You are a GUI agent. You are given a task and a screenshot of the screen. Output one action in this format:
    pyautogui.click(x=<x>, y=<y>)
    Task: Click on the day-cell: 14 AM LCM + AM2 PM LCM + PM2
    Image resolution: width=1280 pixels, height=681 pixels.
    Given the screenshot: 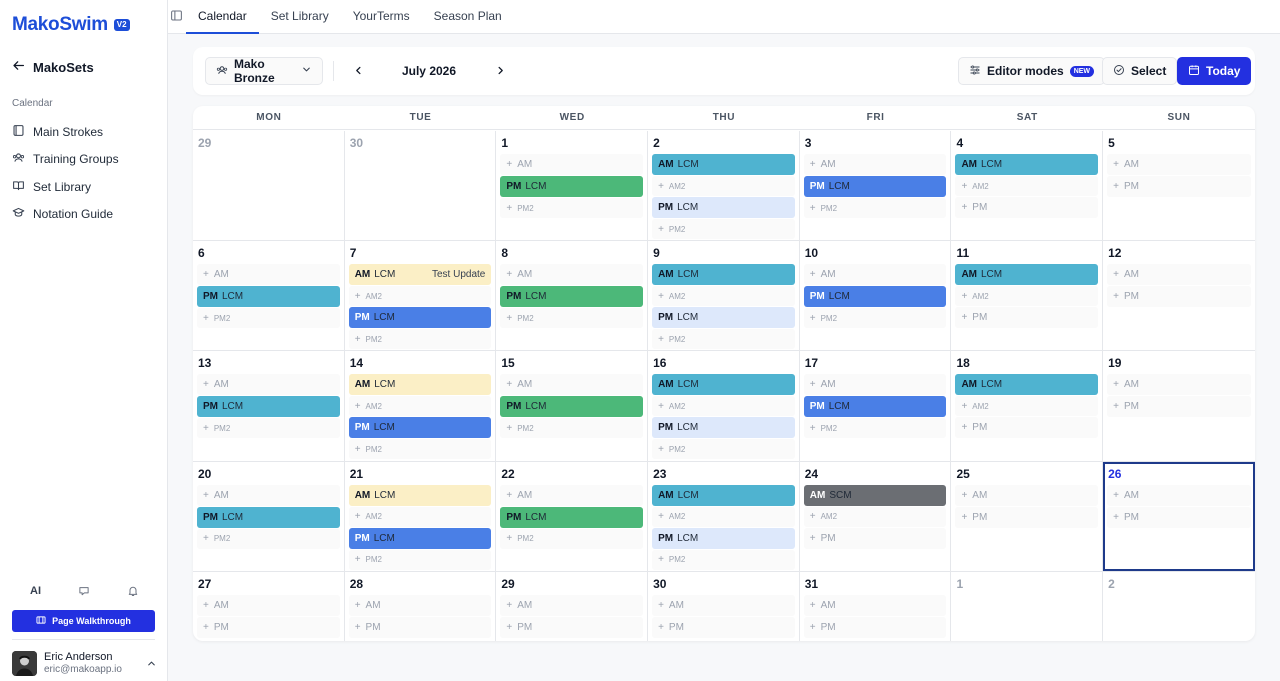 What is the action you would take?
    pyautogui.click(x=421, y=406)
    